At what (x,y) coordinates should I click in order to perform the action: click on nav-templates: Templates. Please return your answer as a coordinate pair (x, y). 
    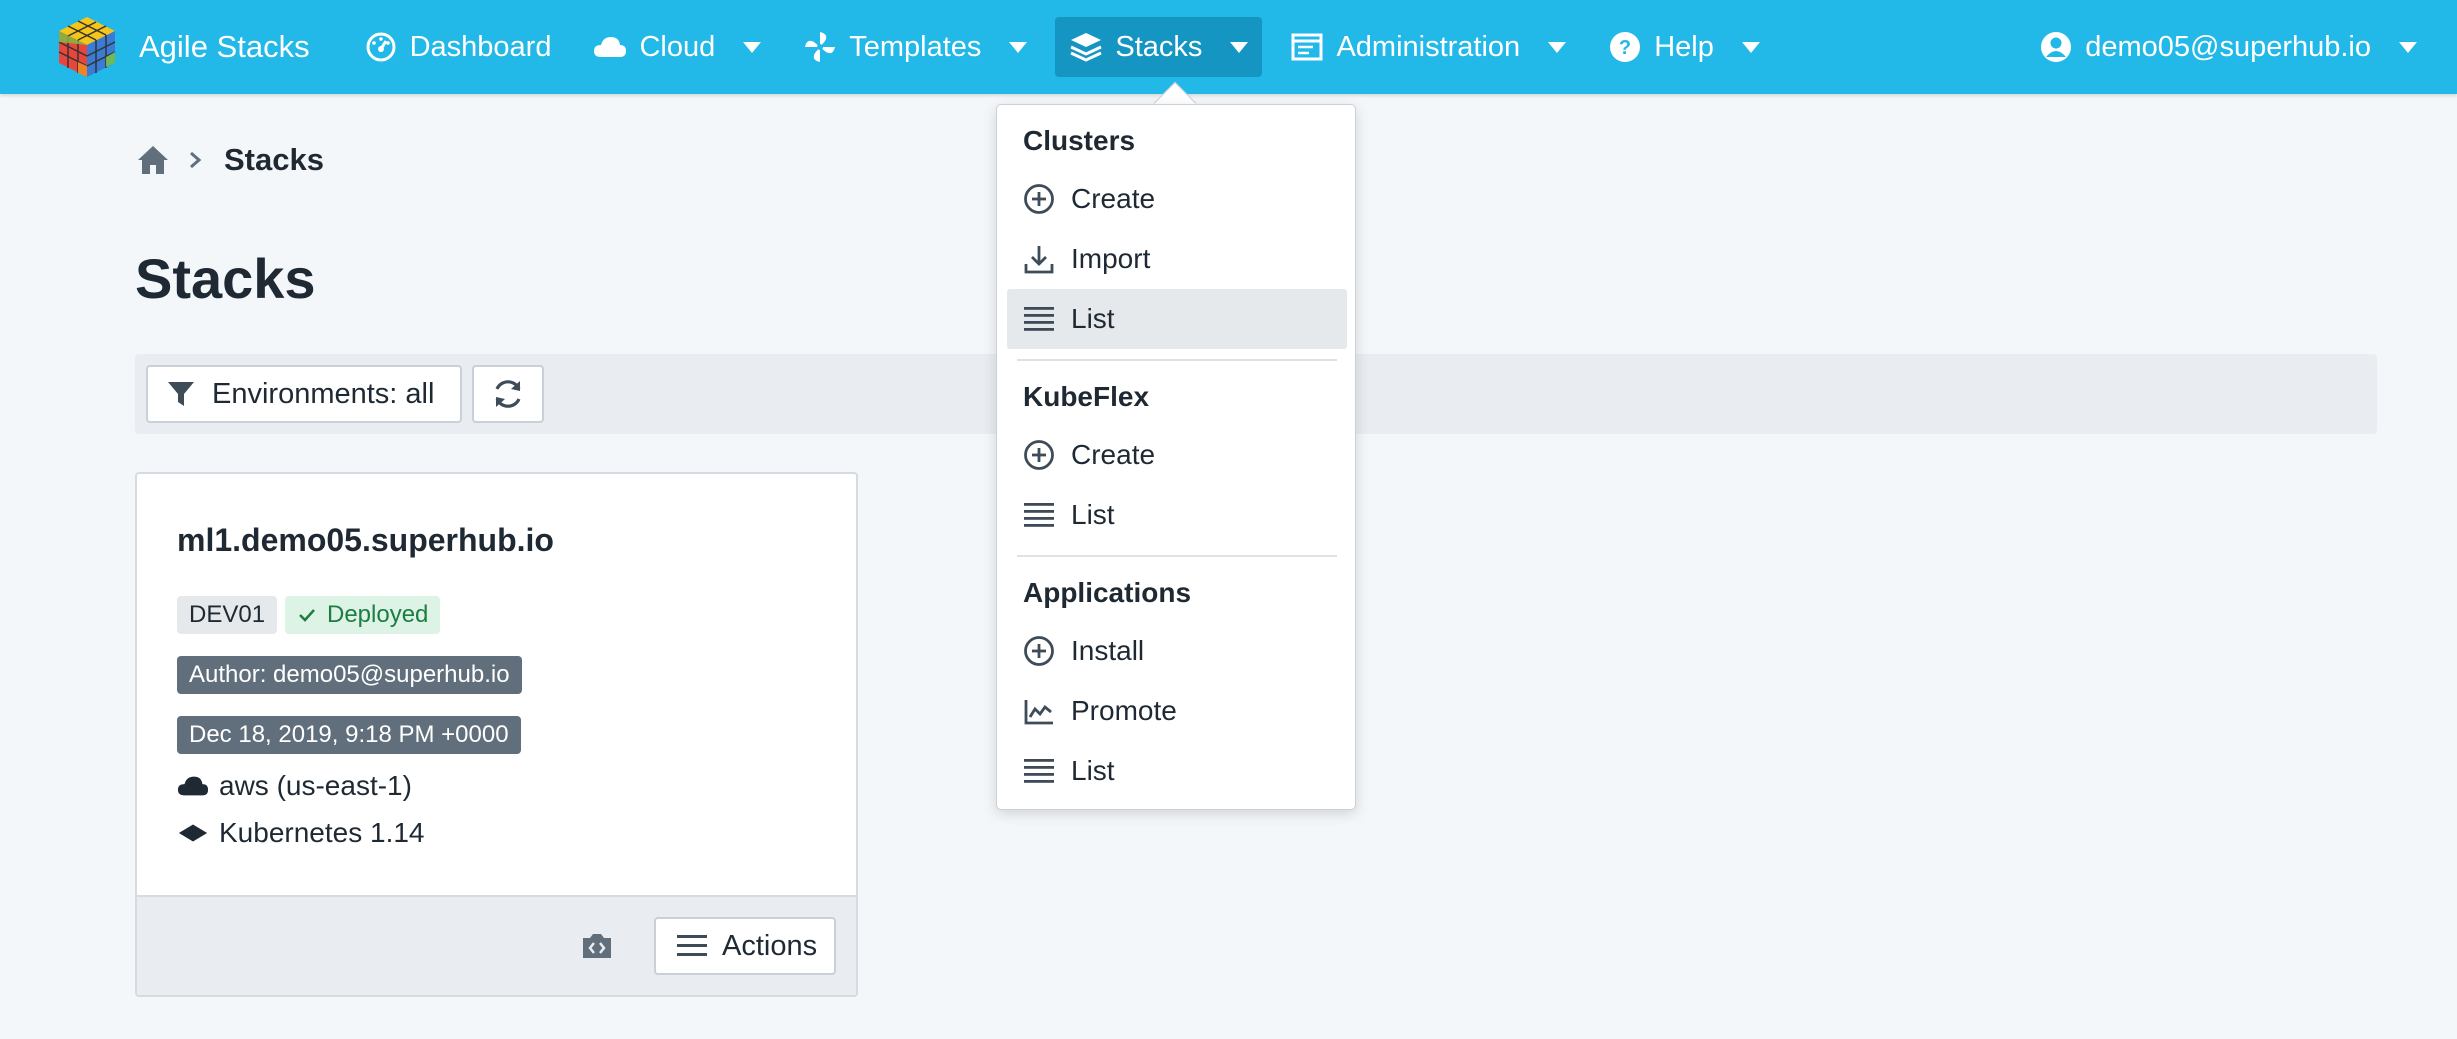
    Looking at the image, I should click on (915, 47).